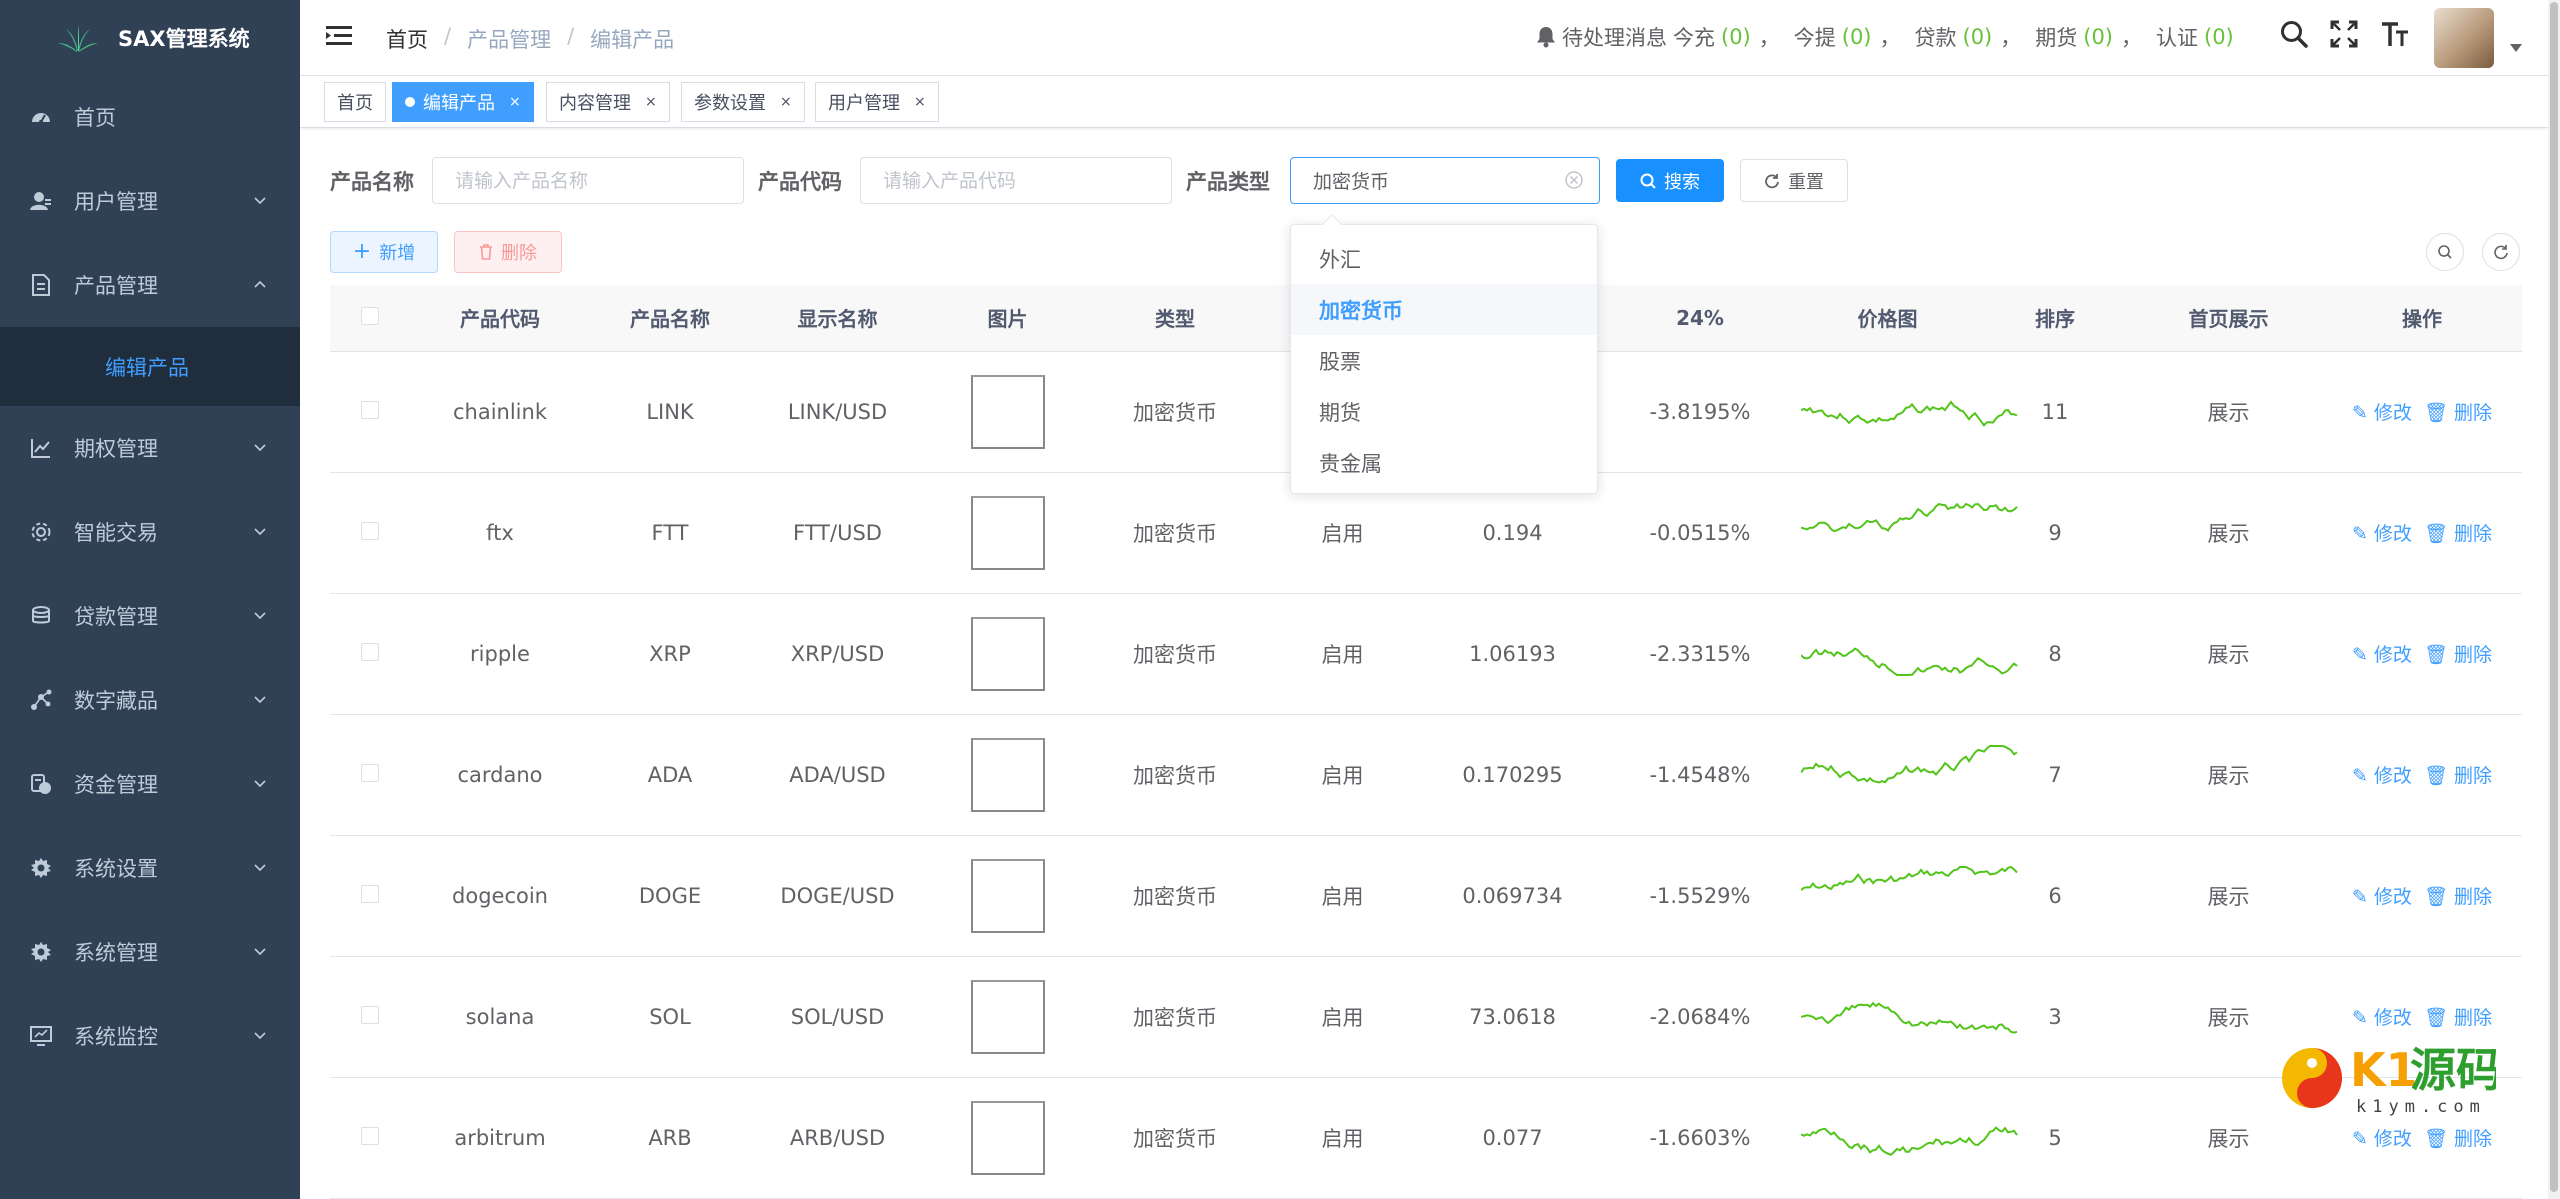 This screenshot has width=2560, height=1199. Describe the element at coordinates (150, 1036) in the screenshot. I see `sidebar-item-10: 系统监控` at that location.